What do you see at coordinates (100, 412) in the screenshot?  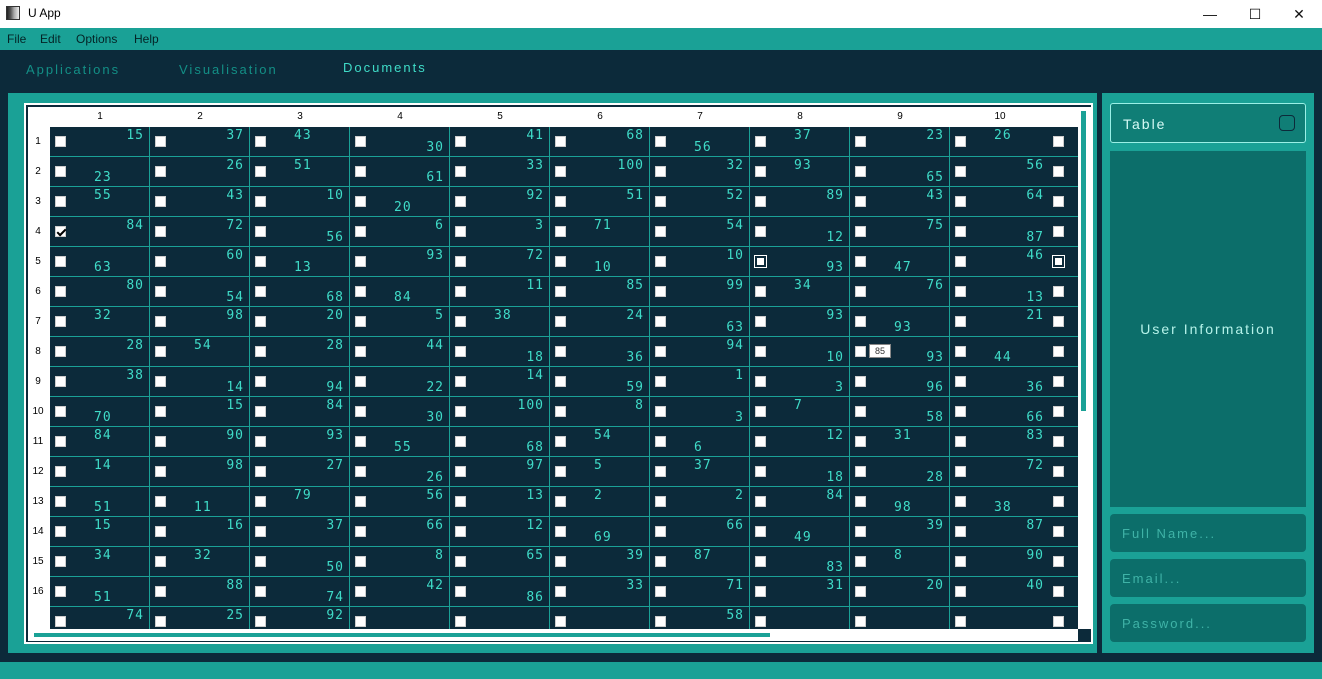 I see `table-cell: 70` at bounding box center [100, 412].